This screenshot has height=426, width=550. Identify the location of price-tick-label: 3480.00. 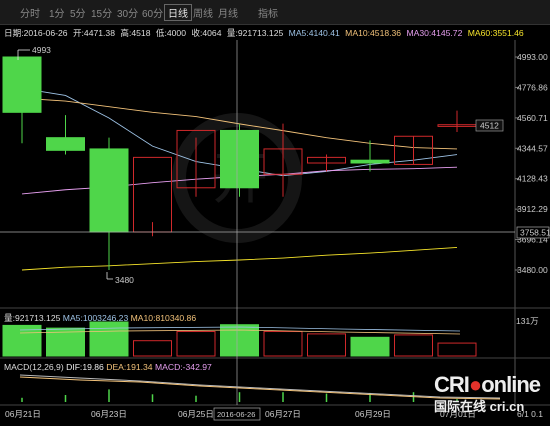
(532, 270).